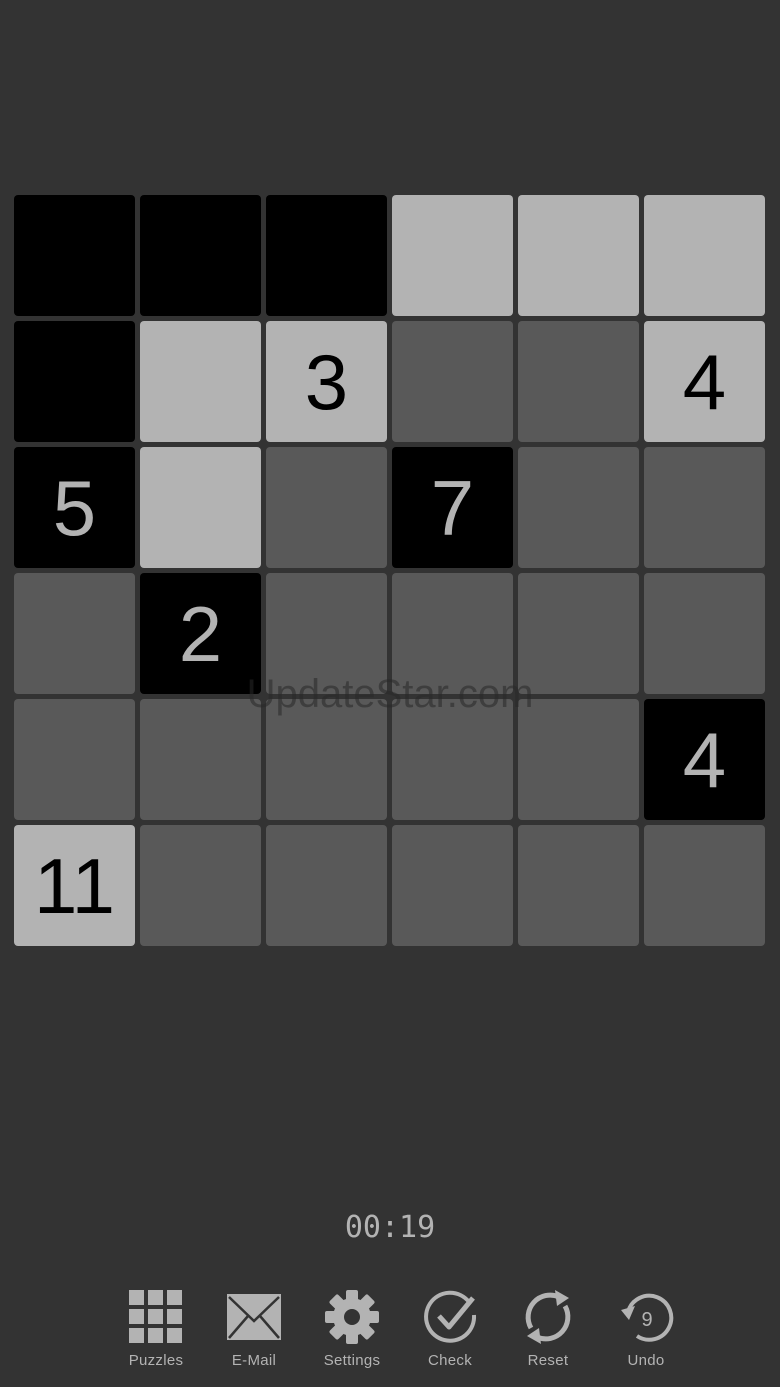 This screenshot has width=780, height=1387. Describe the element at coordinates (704, 633) in the screenshot. I see `board-cell-r4-c6` at that location.